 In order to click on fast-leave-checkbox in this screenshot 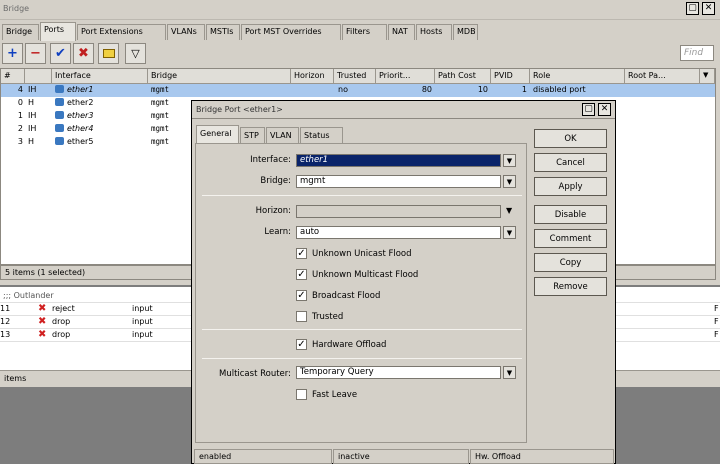, I will do `click(301, 394)`.